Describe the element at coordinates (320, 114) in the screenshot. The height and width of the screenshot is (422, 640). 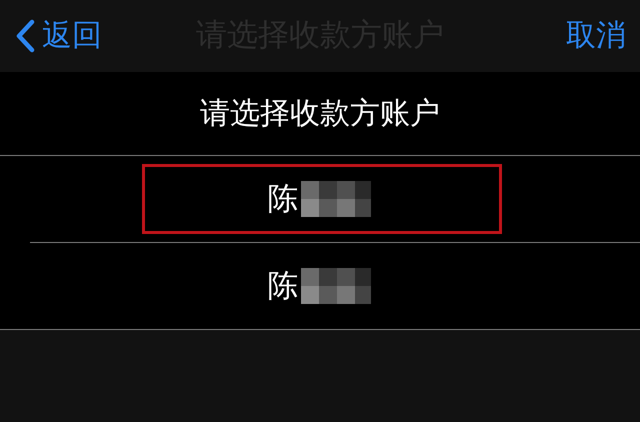
I see `list-heading: 请选择收款方账户` at that location.